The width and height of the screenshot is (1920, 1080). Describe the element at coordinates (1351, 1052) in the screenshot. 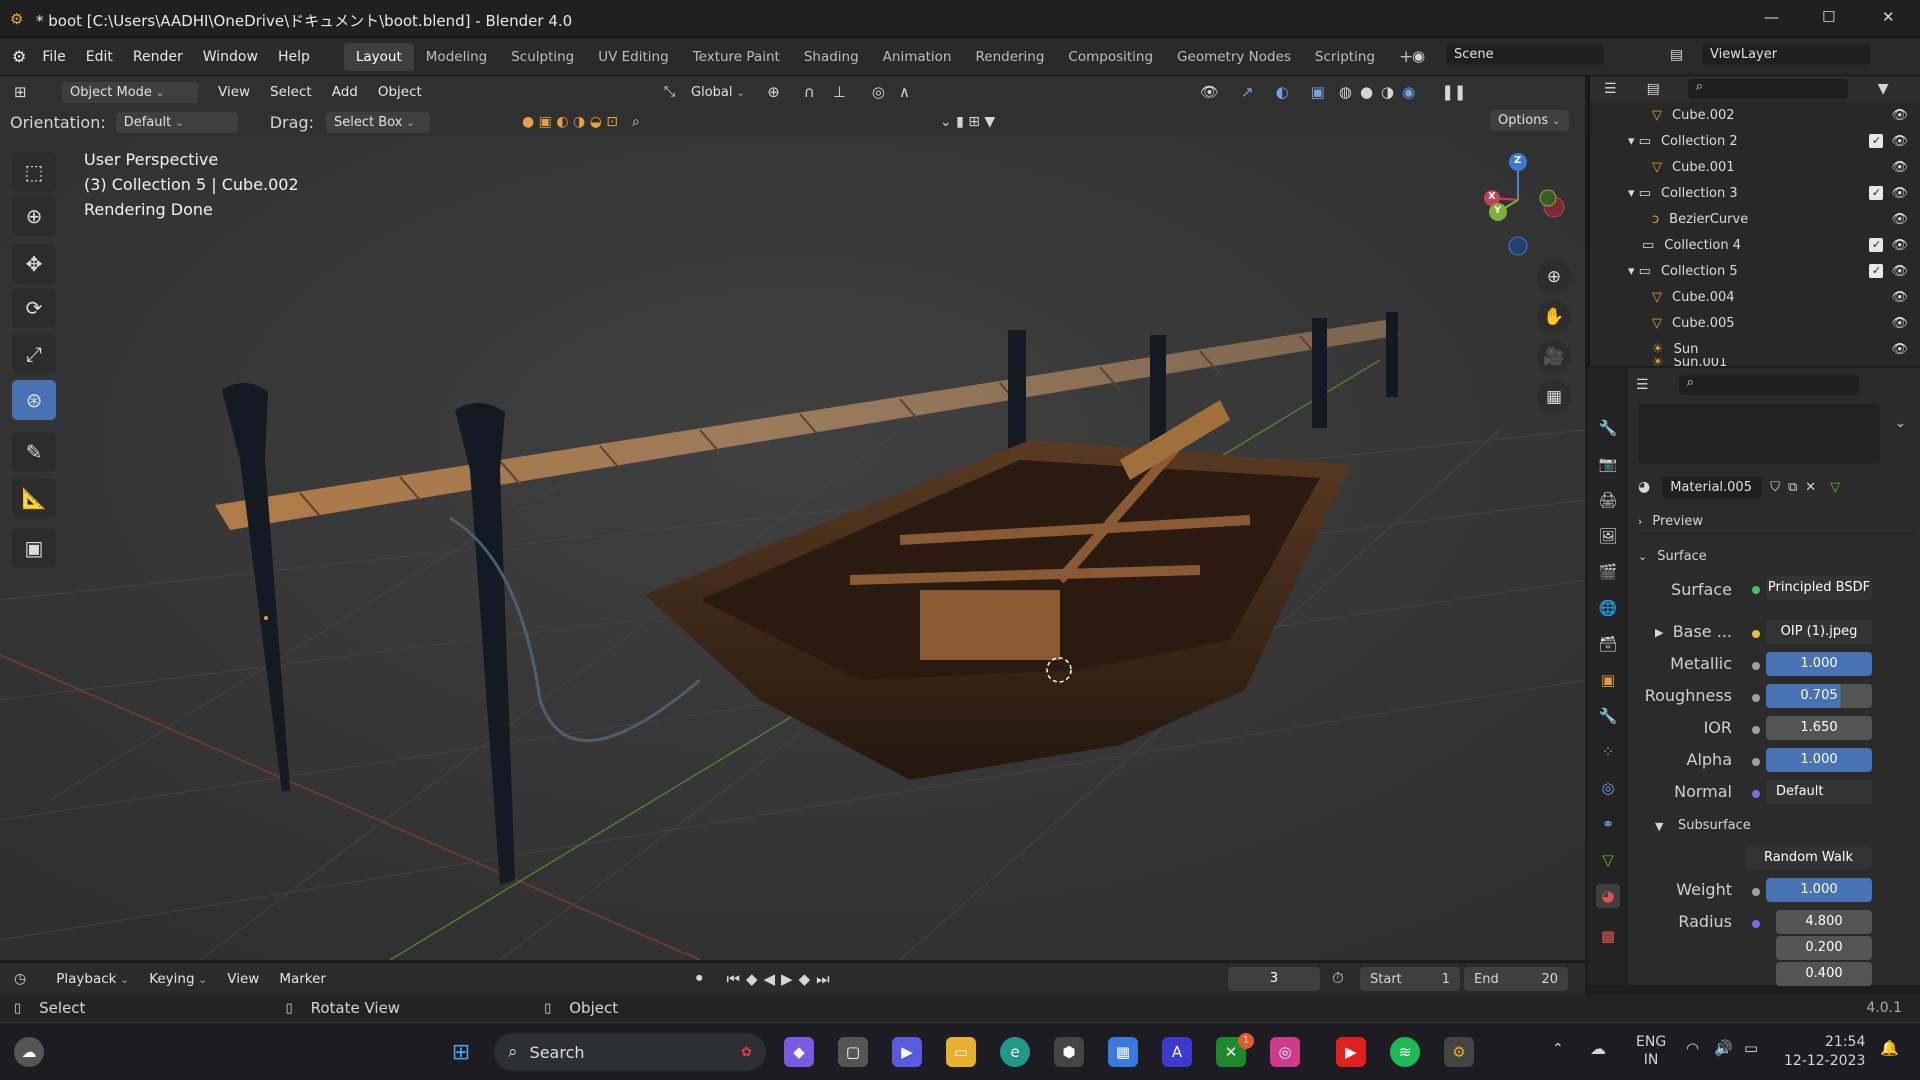

I see `youtube-icon: ▶` at that location.